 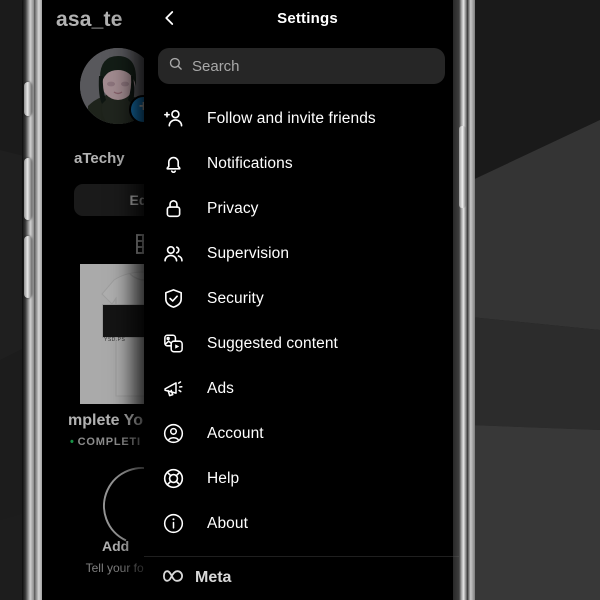 What do you see at coordinates (250, 163) in the screenshot?
I see `menu-item-label: Notifications` at bounding box center [250, 163].